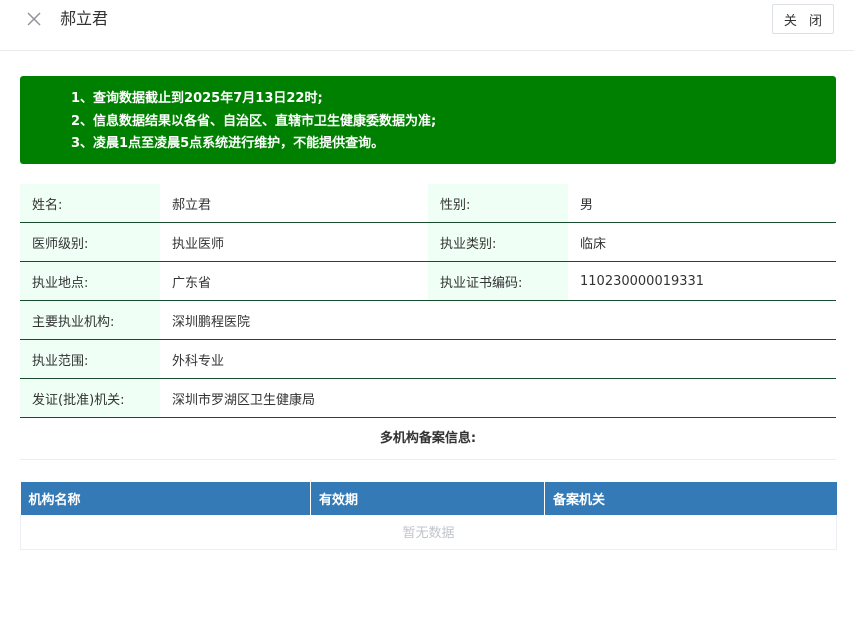 This screenshot has width=854, height=624. Describe the element at coordinates (90, 398) in the screenshot. I see `issuer-label: 发证(批准)机关:` at that location.